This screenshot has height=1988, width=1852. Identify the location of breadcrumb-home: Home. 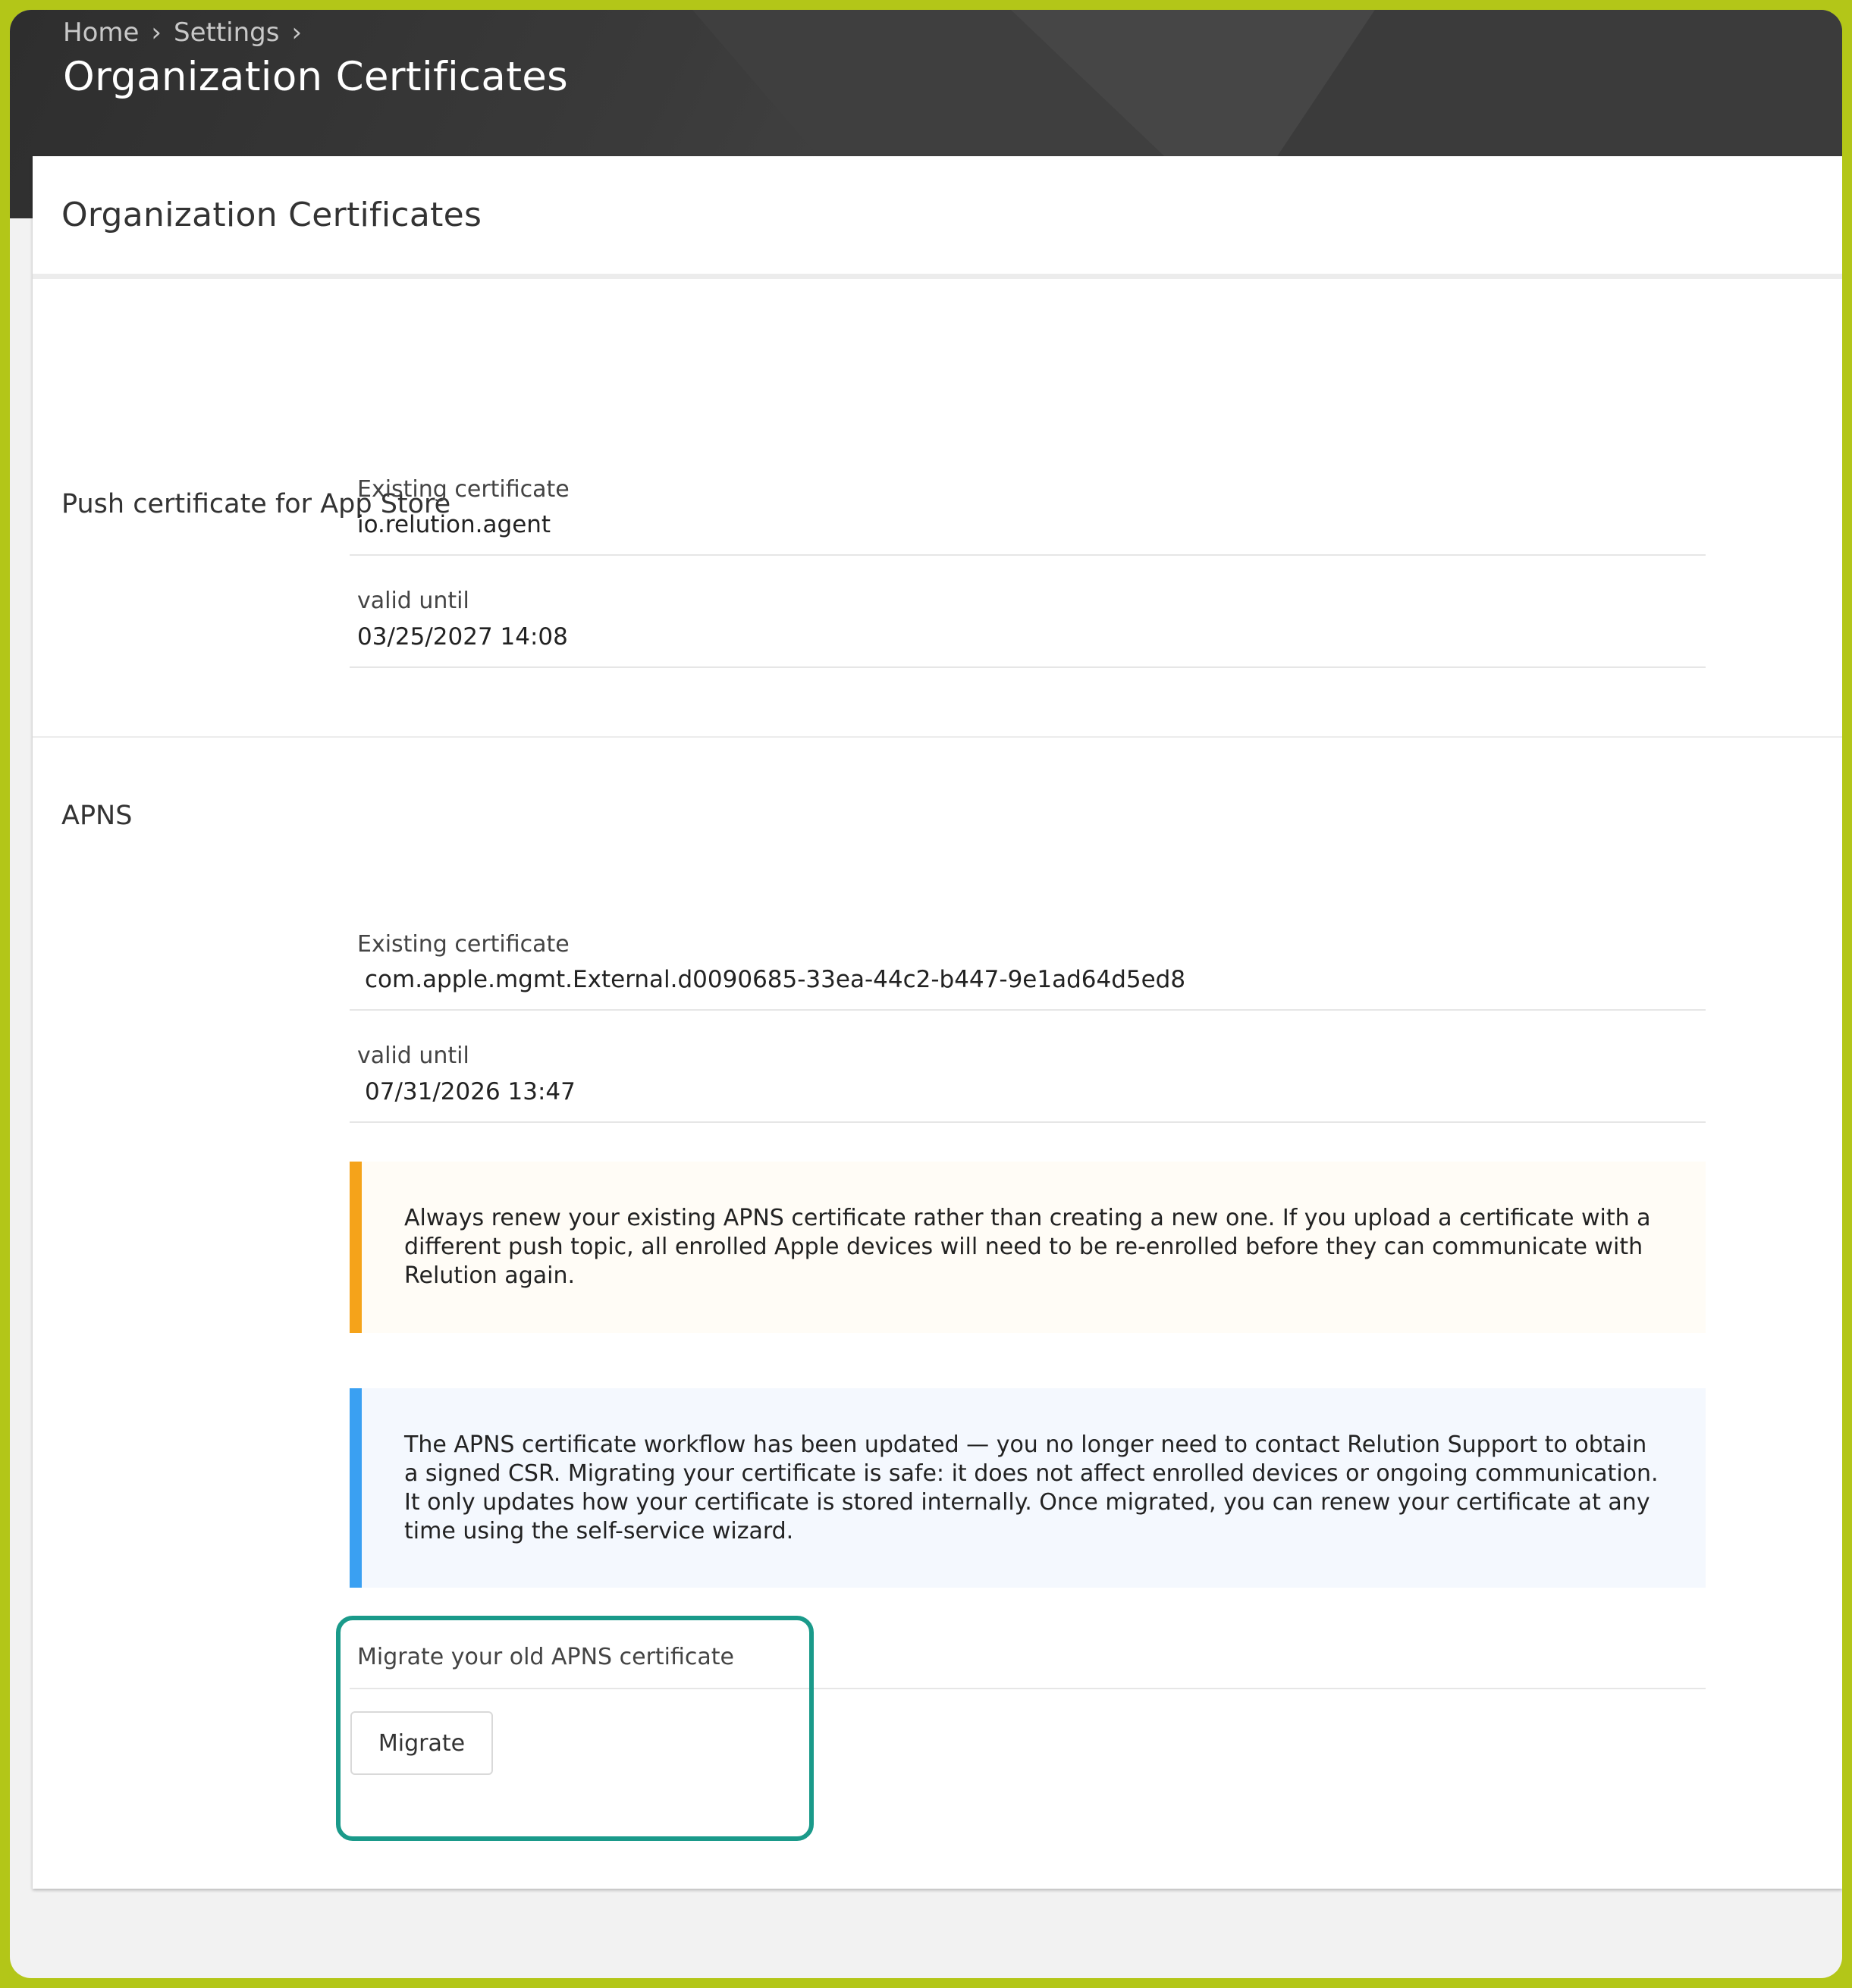
(101, 32).